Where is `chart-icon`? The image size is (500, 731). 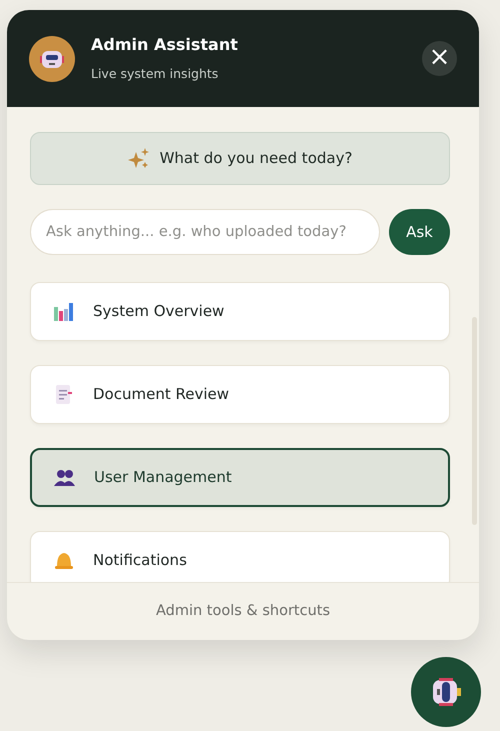
chart-icon is located at coordinates (64, 311).